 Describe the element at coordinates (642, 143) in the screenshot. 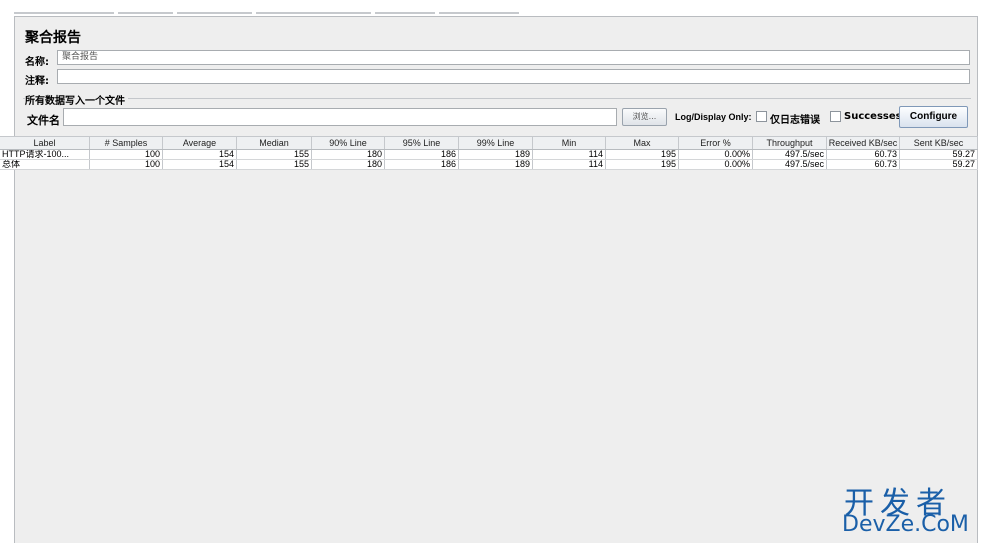

I see `column-header-max: Max` at that location.